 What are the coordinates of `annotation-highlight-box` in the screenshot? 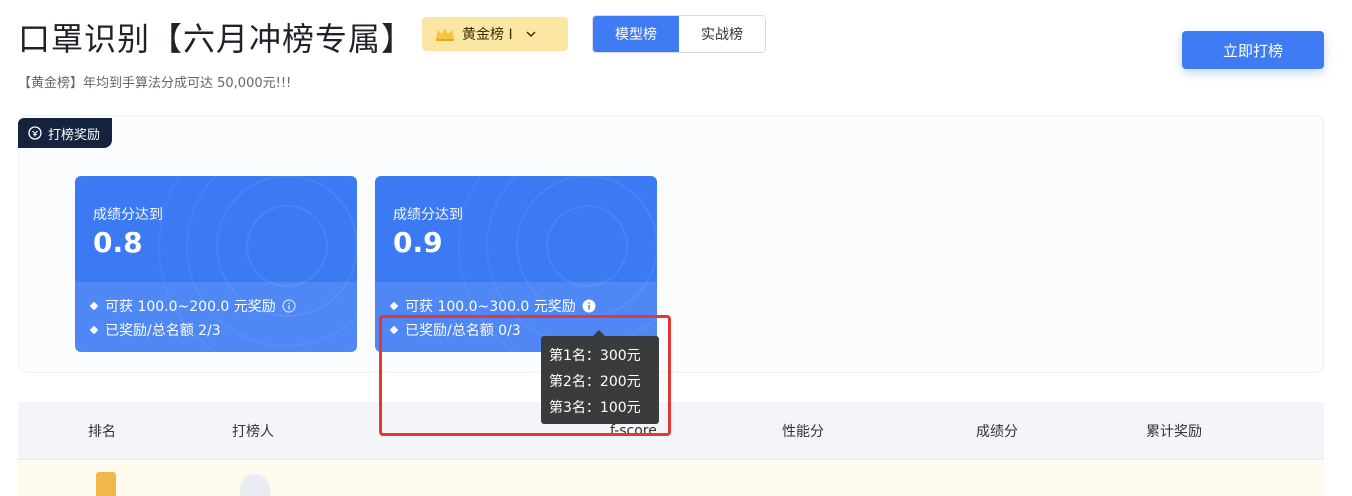 It's located at (525, 375).